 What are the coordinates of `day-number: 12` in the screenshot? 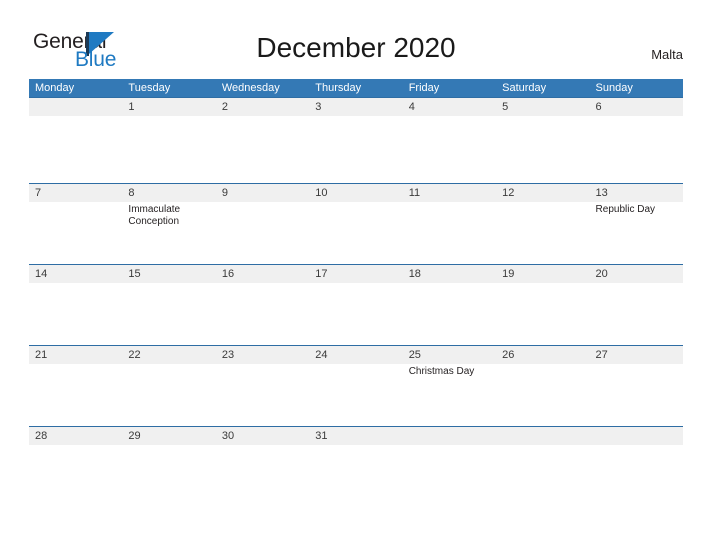 It's located at (542, 193).